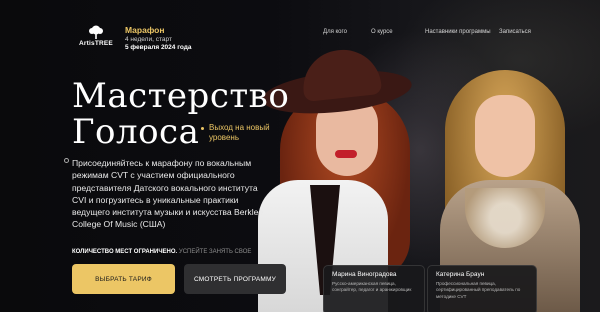  I want to click on tagline: Выход на новый уровень, so click(239, 132).